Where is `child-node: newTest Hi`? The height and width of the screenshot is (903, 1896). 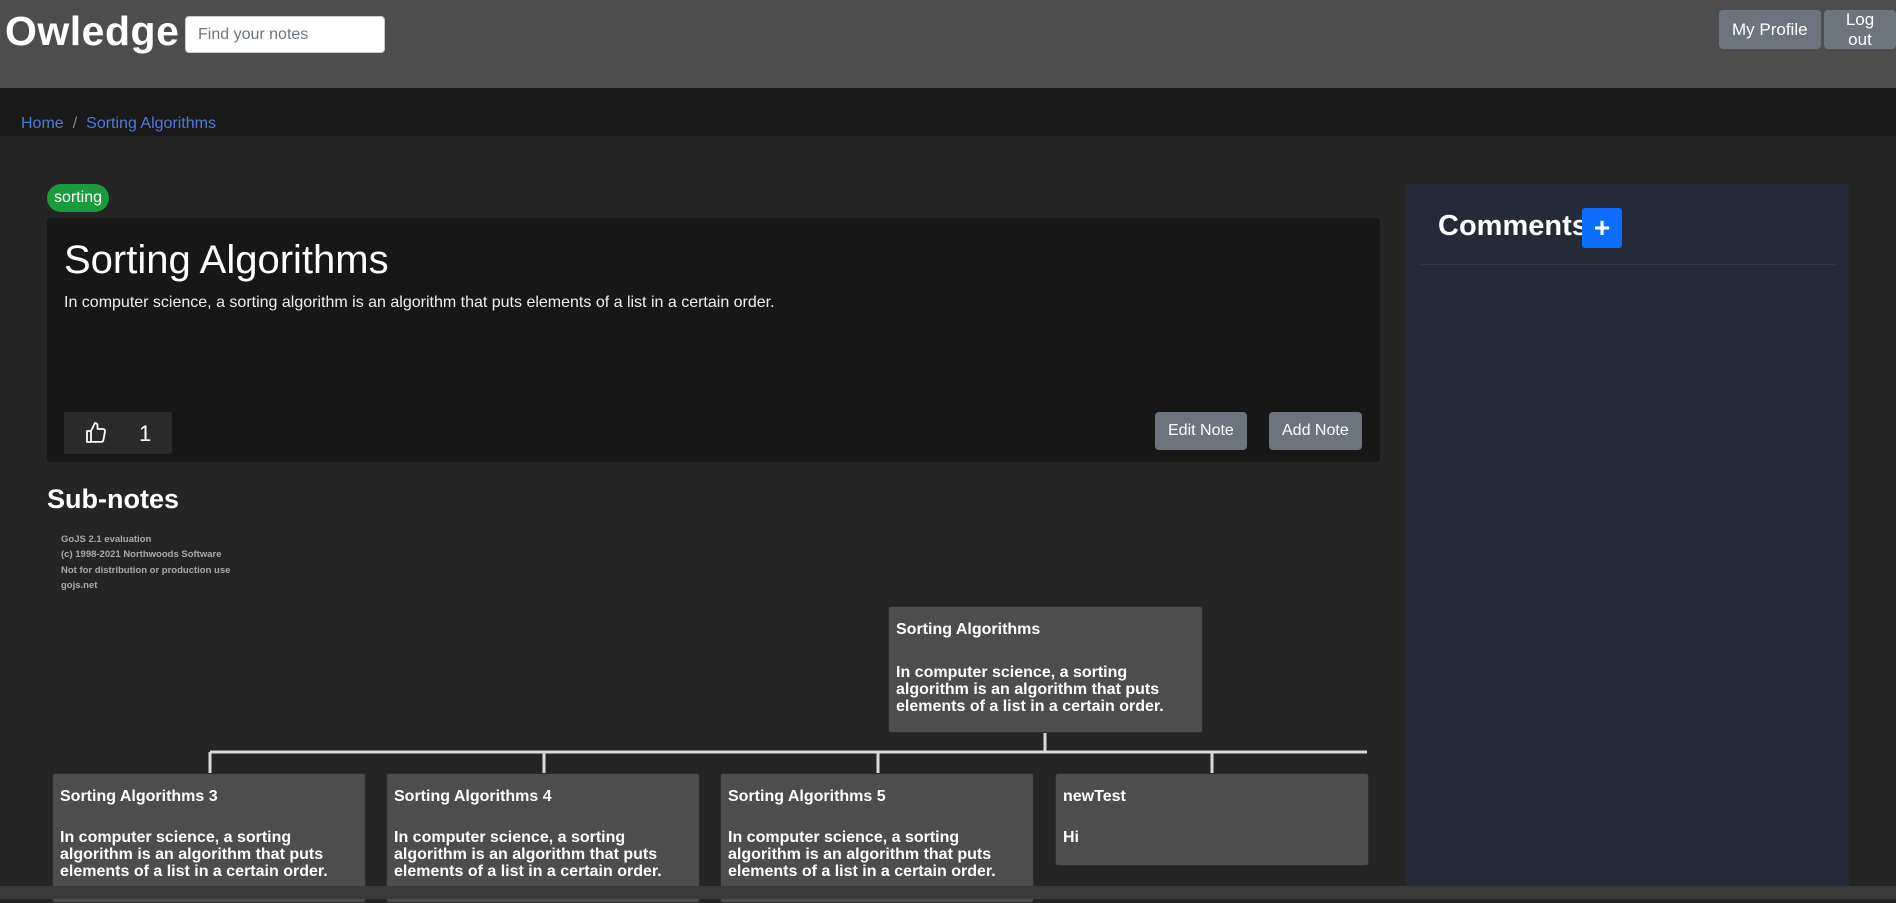
child-node: newTest Hi is located at coordinates (1212, 819).